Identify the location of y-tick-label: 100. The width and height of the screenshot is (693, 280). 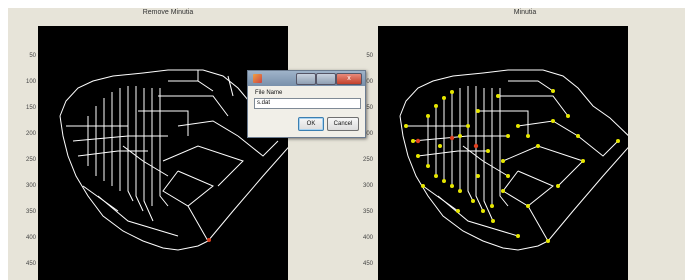
(30, 82).